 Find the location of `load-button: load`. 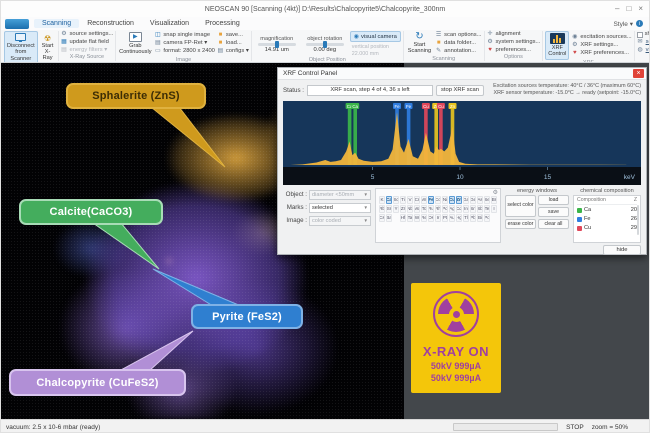

load-button: load is located at coordinates (553, 199).